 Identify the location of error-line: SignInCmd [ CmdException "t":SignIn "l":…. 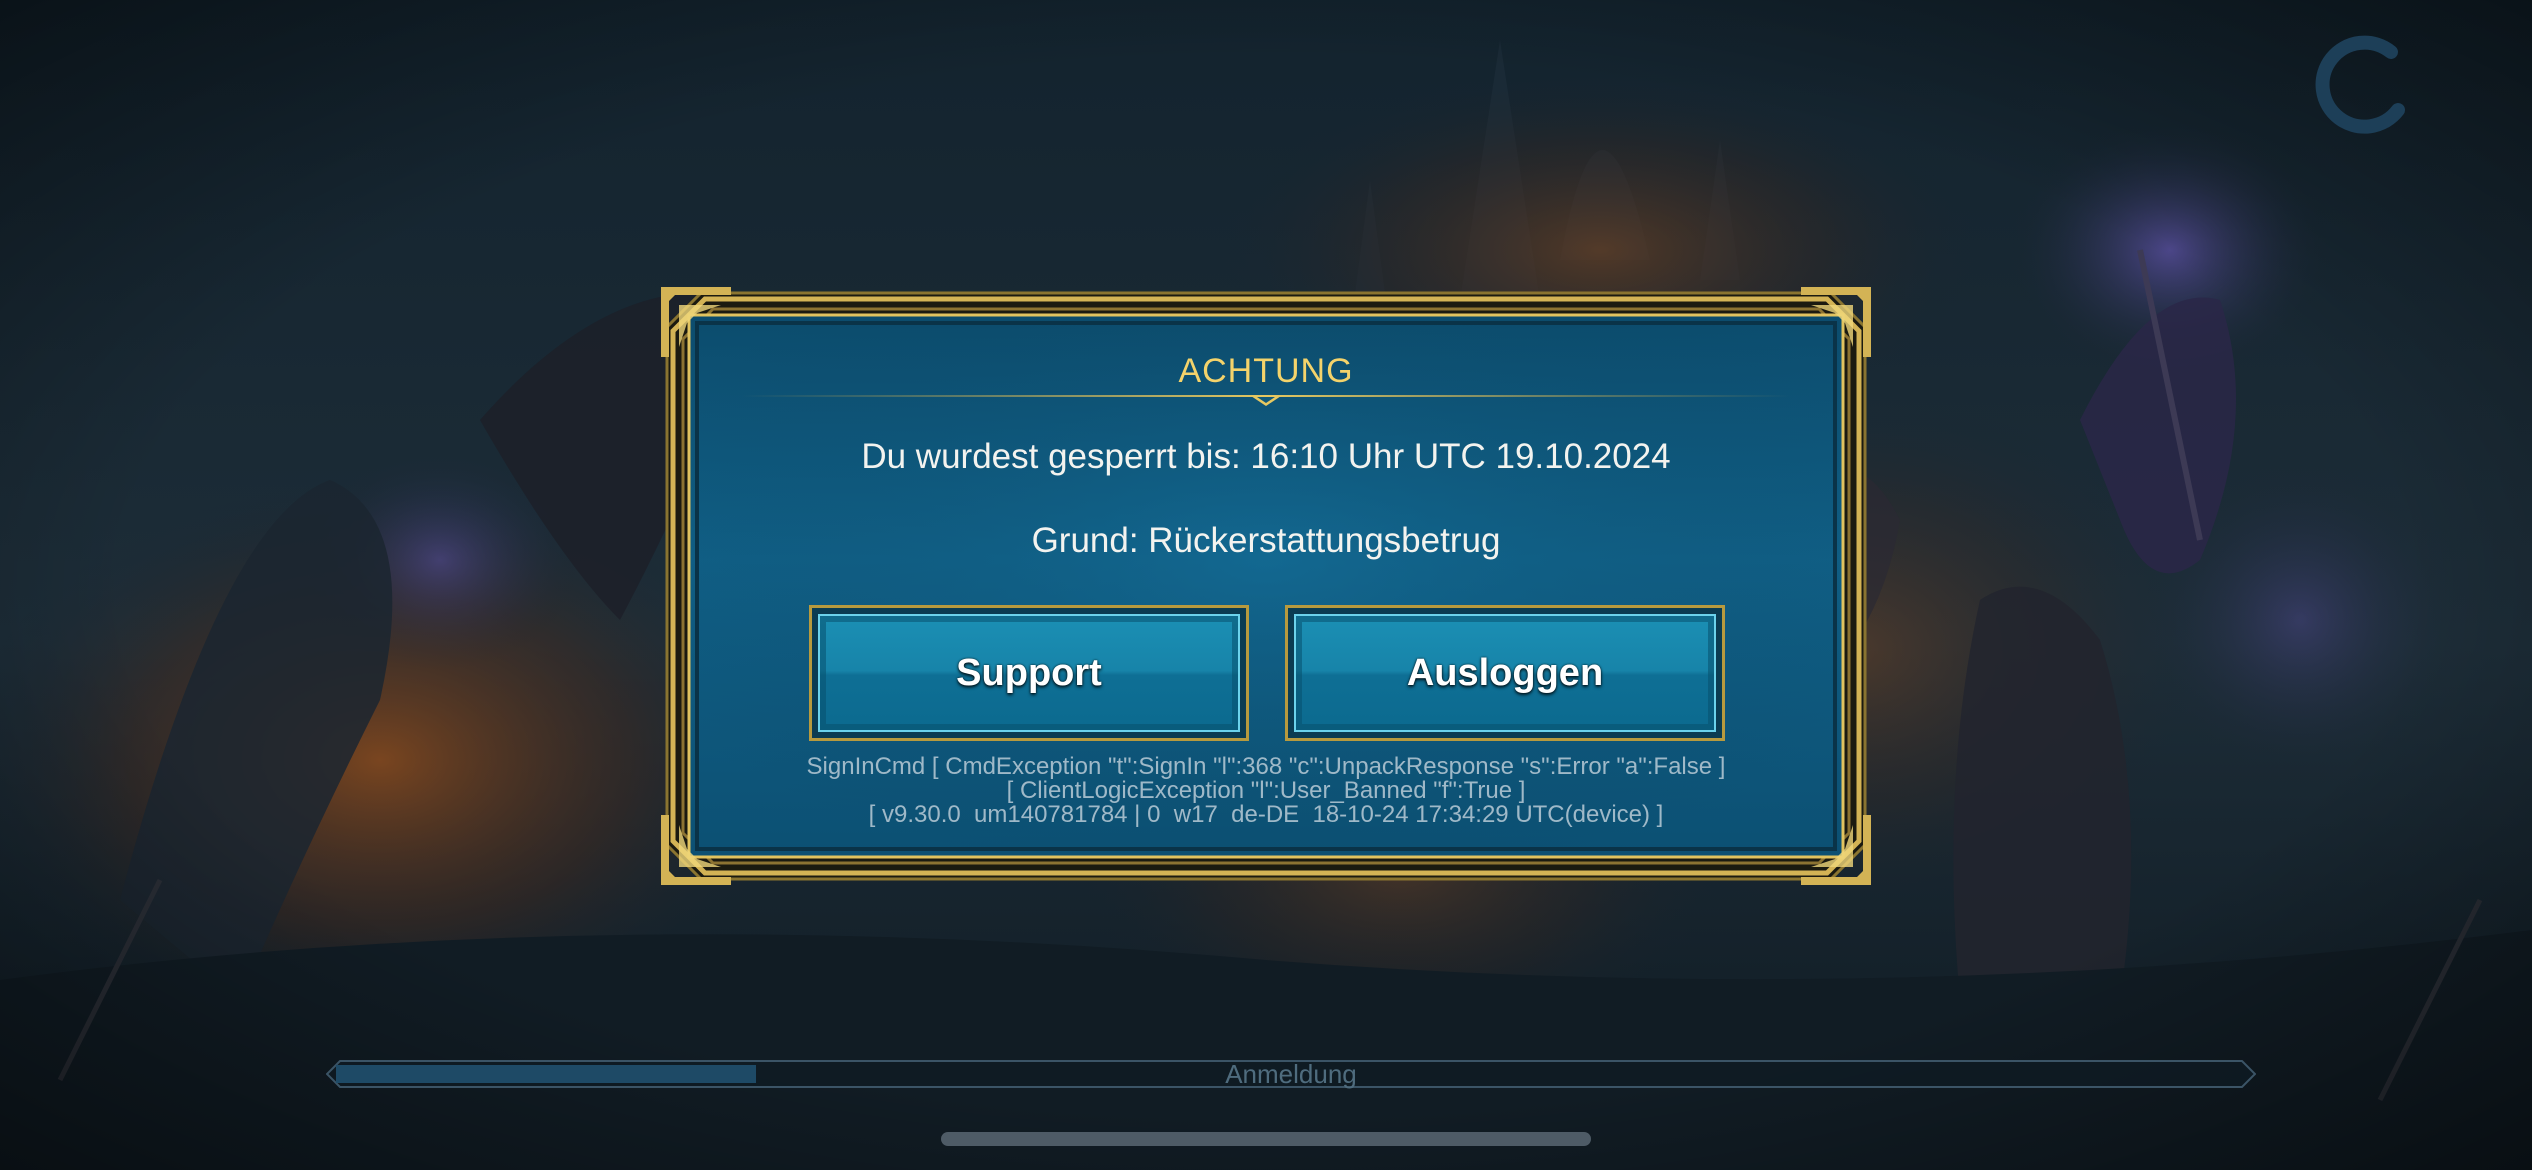
(1266, 766).